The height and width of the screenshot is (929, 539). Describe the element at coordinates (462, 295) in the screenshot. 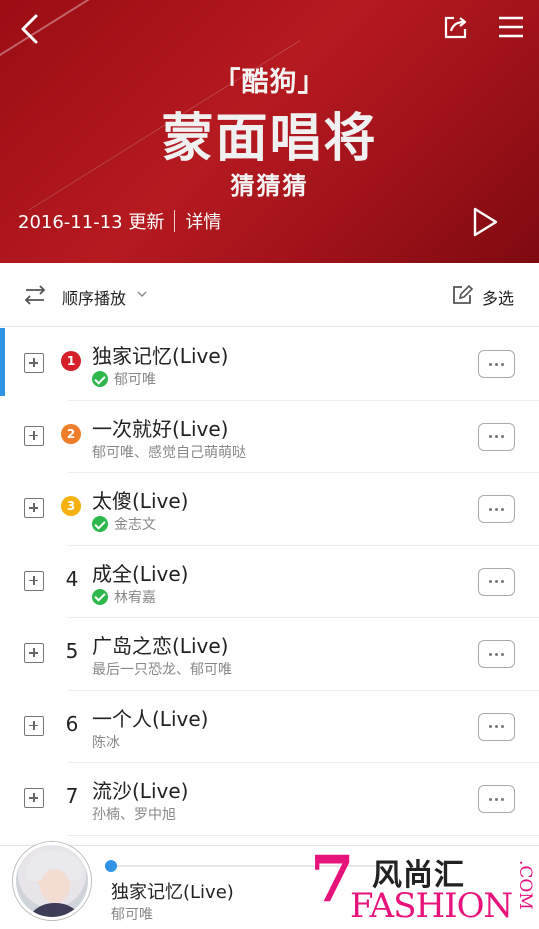

I see `edit-icon` at that location.